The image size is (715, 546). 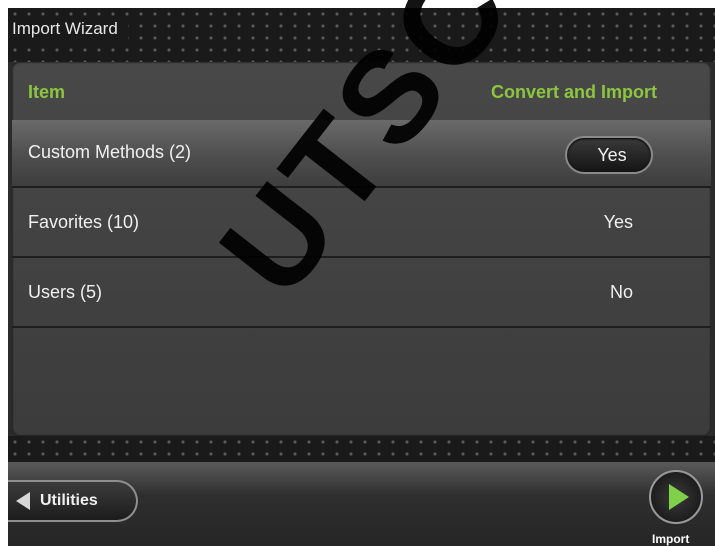 I want to click on table-row-users: Users (5) No, so click(x=361, y=294).